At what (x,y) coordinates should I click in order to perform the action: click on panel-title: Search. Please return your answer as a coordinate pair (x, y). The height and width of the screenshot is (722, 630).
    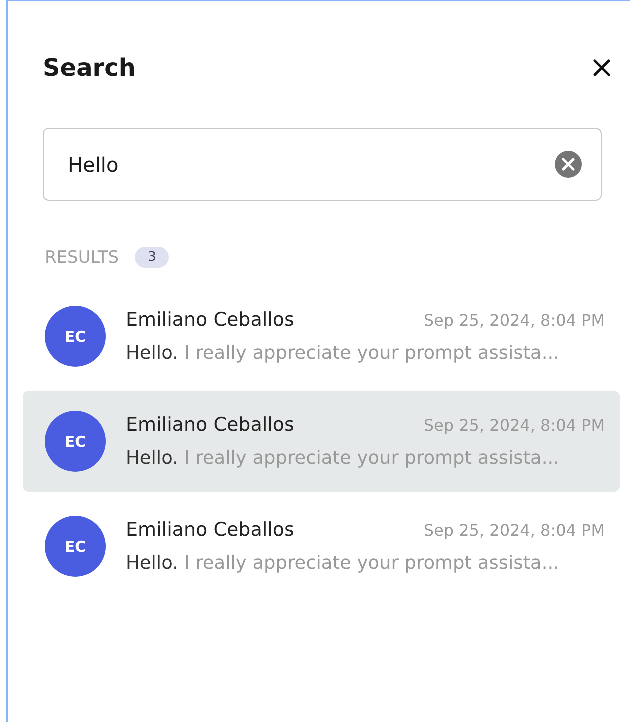
    Looking at the image, I should click on (89, 68).